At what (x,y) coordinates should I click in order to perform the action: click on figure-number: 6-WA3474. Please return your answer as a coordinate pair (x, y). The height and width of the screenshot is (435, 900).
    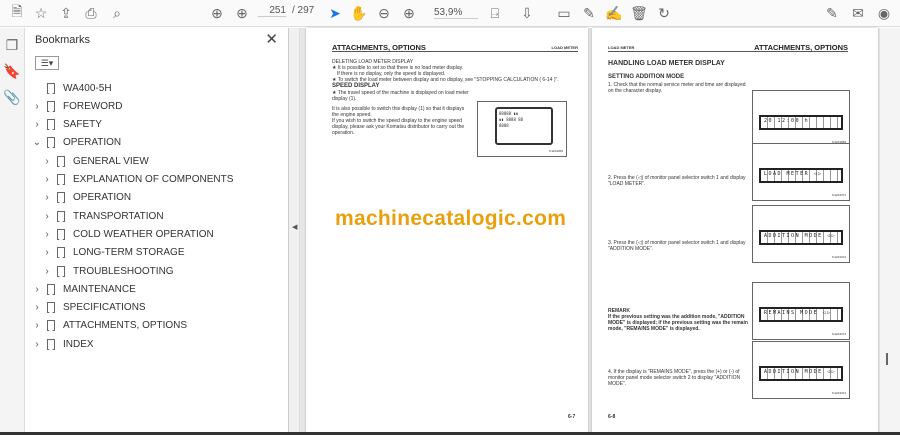
    Looking at the image, I should click on (838, 393).